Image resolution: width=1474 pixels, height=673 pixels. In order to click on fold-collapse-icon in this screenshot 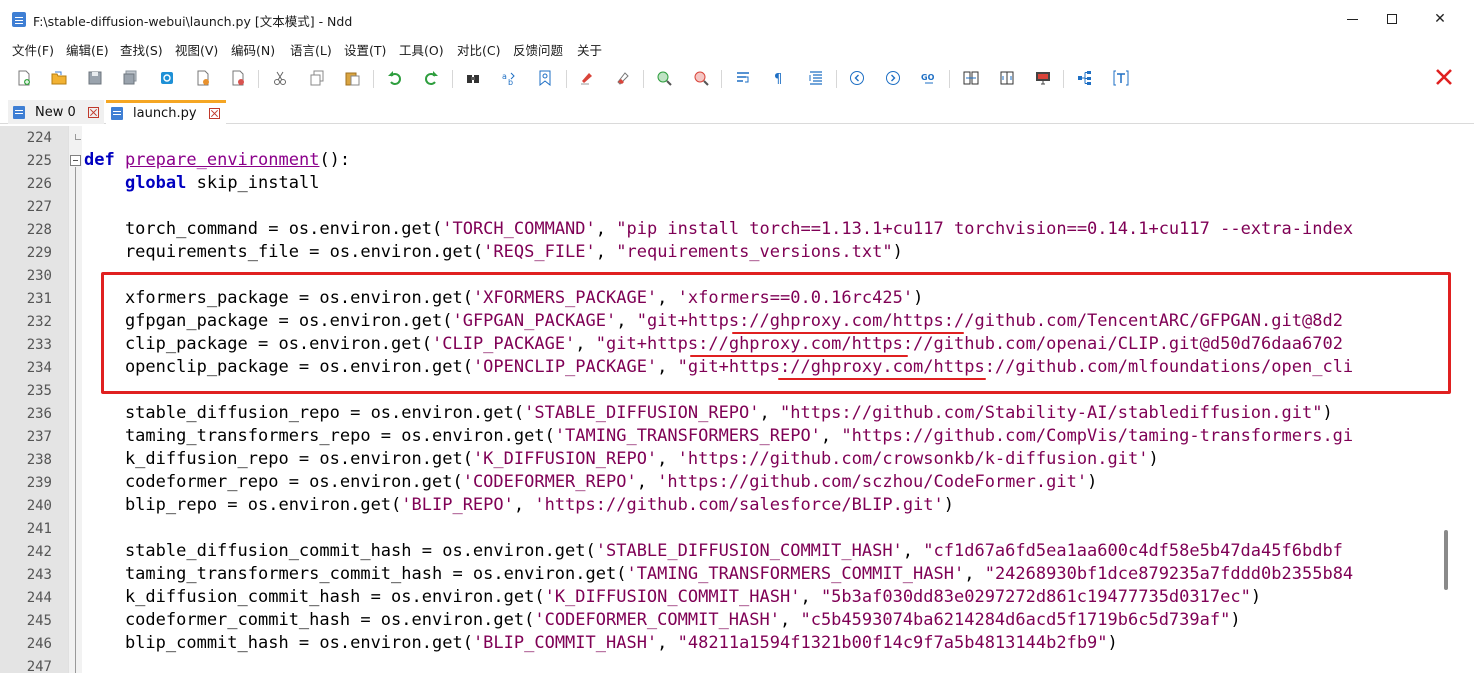, I will do `click(75, 160)`.